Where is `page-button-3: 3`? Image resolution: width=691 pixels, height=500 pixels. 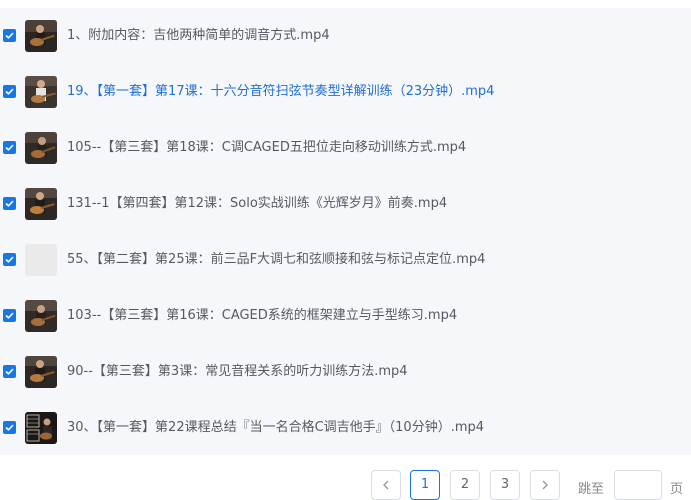
page-button-3: 3 is located at coordinates (505, 485).